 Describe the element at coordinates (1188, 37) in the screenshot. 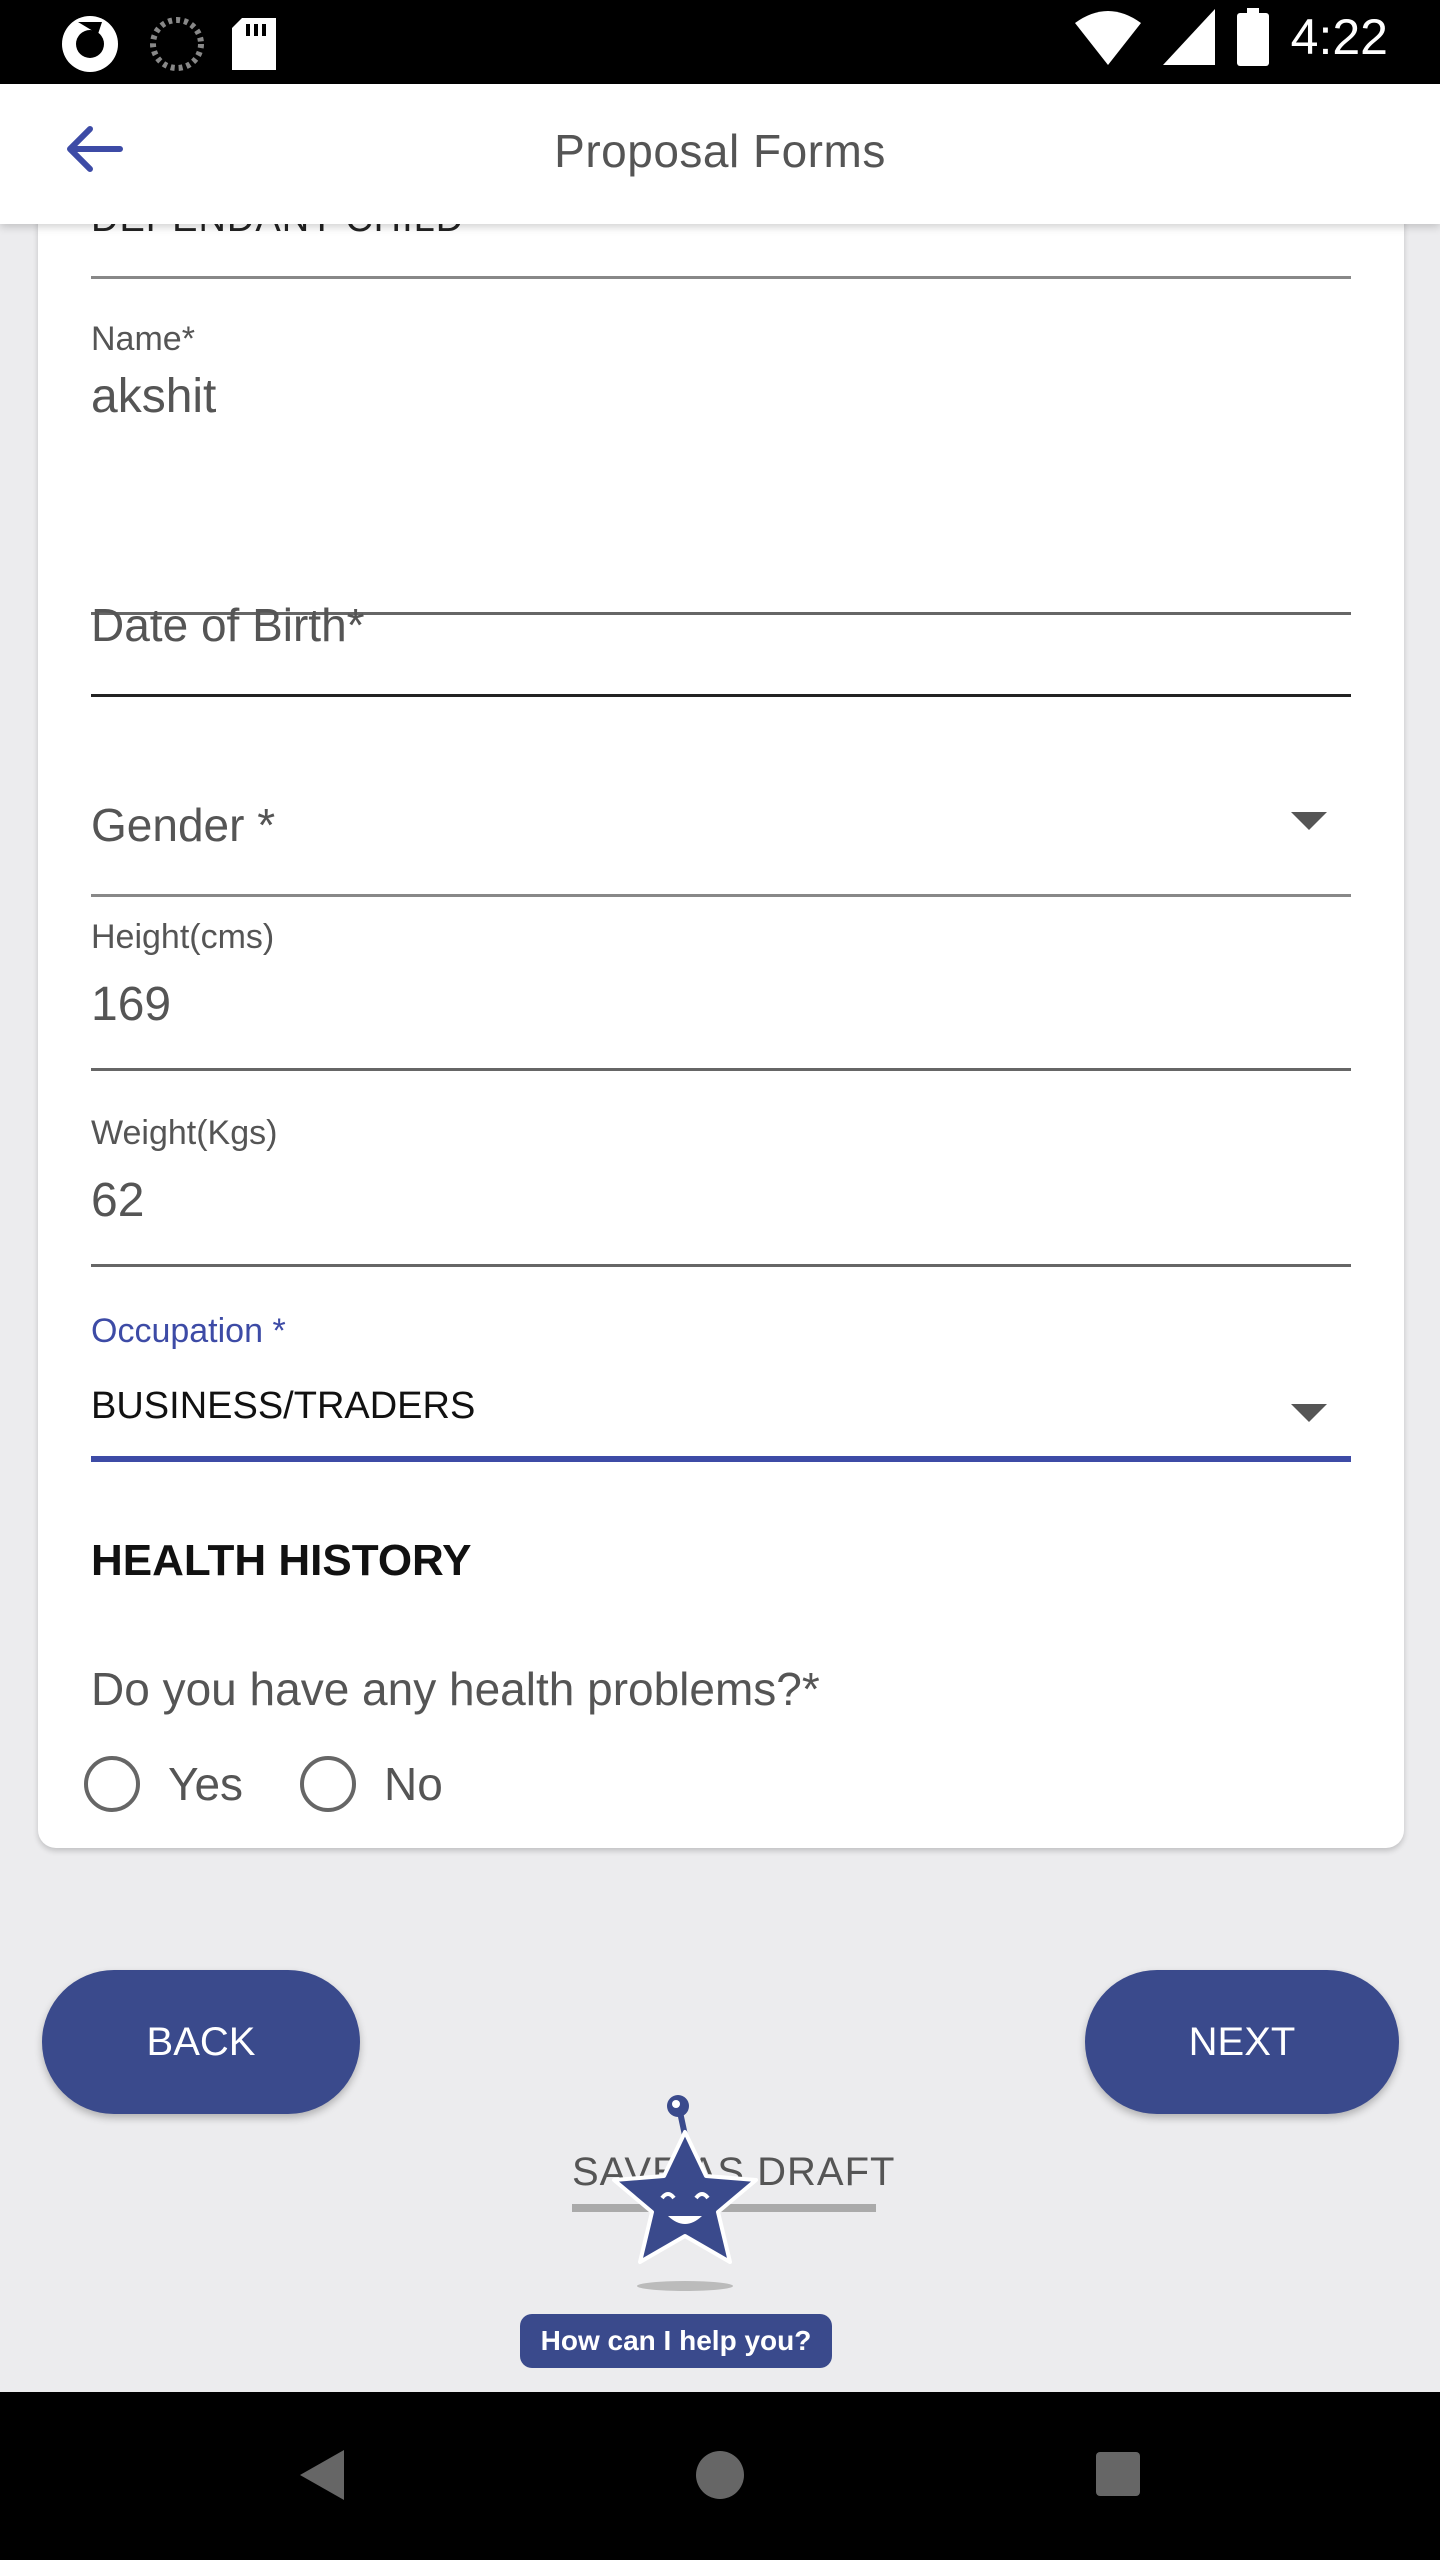

I see `signal-icon` at that location.